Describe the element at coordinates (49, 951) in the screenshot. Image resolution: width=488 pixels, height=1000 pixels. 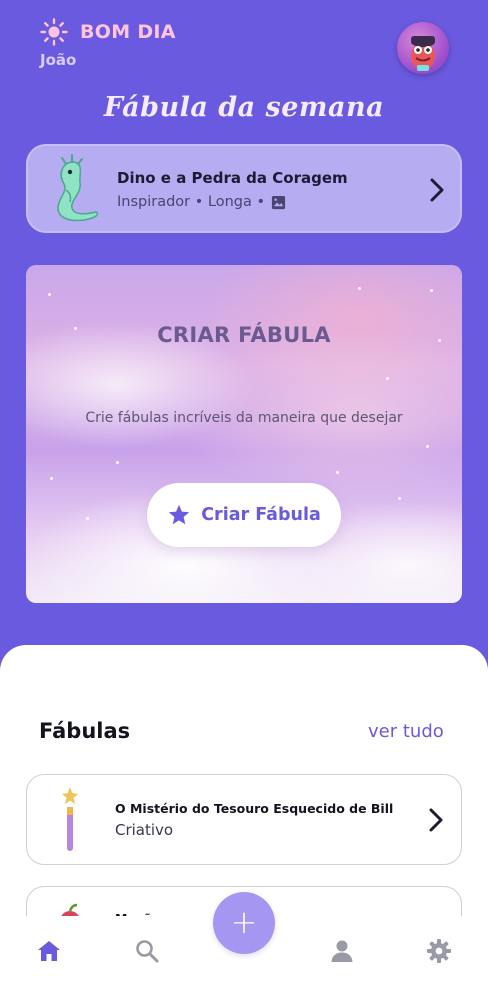
I see `home-icon` at that location.